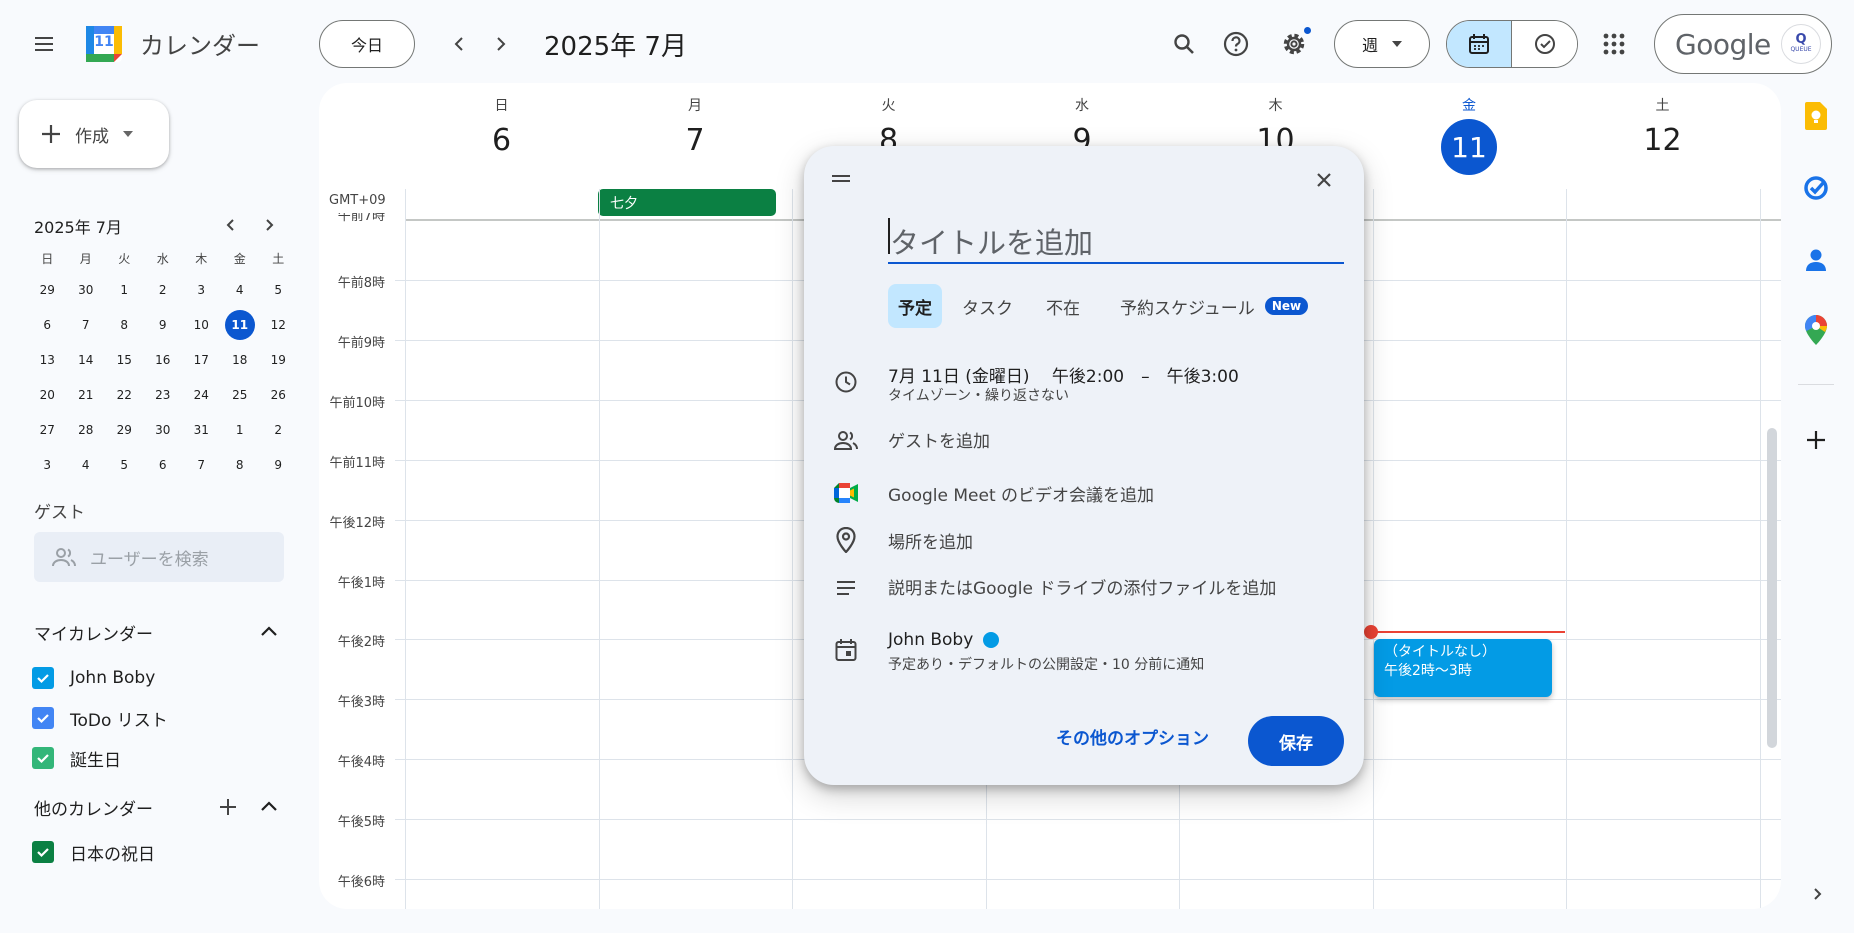 The width and height of the screenshot is (1854, 933). Describe the element at coordinates (278, 359) in the screenshot. I see `mini-day: 19` at that location.